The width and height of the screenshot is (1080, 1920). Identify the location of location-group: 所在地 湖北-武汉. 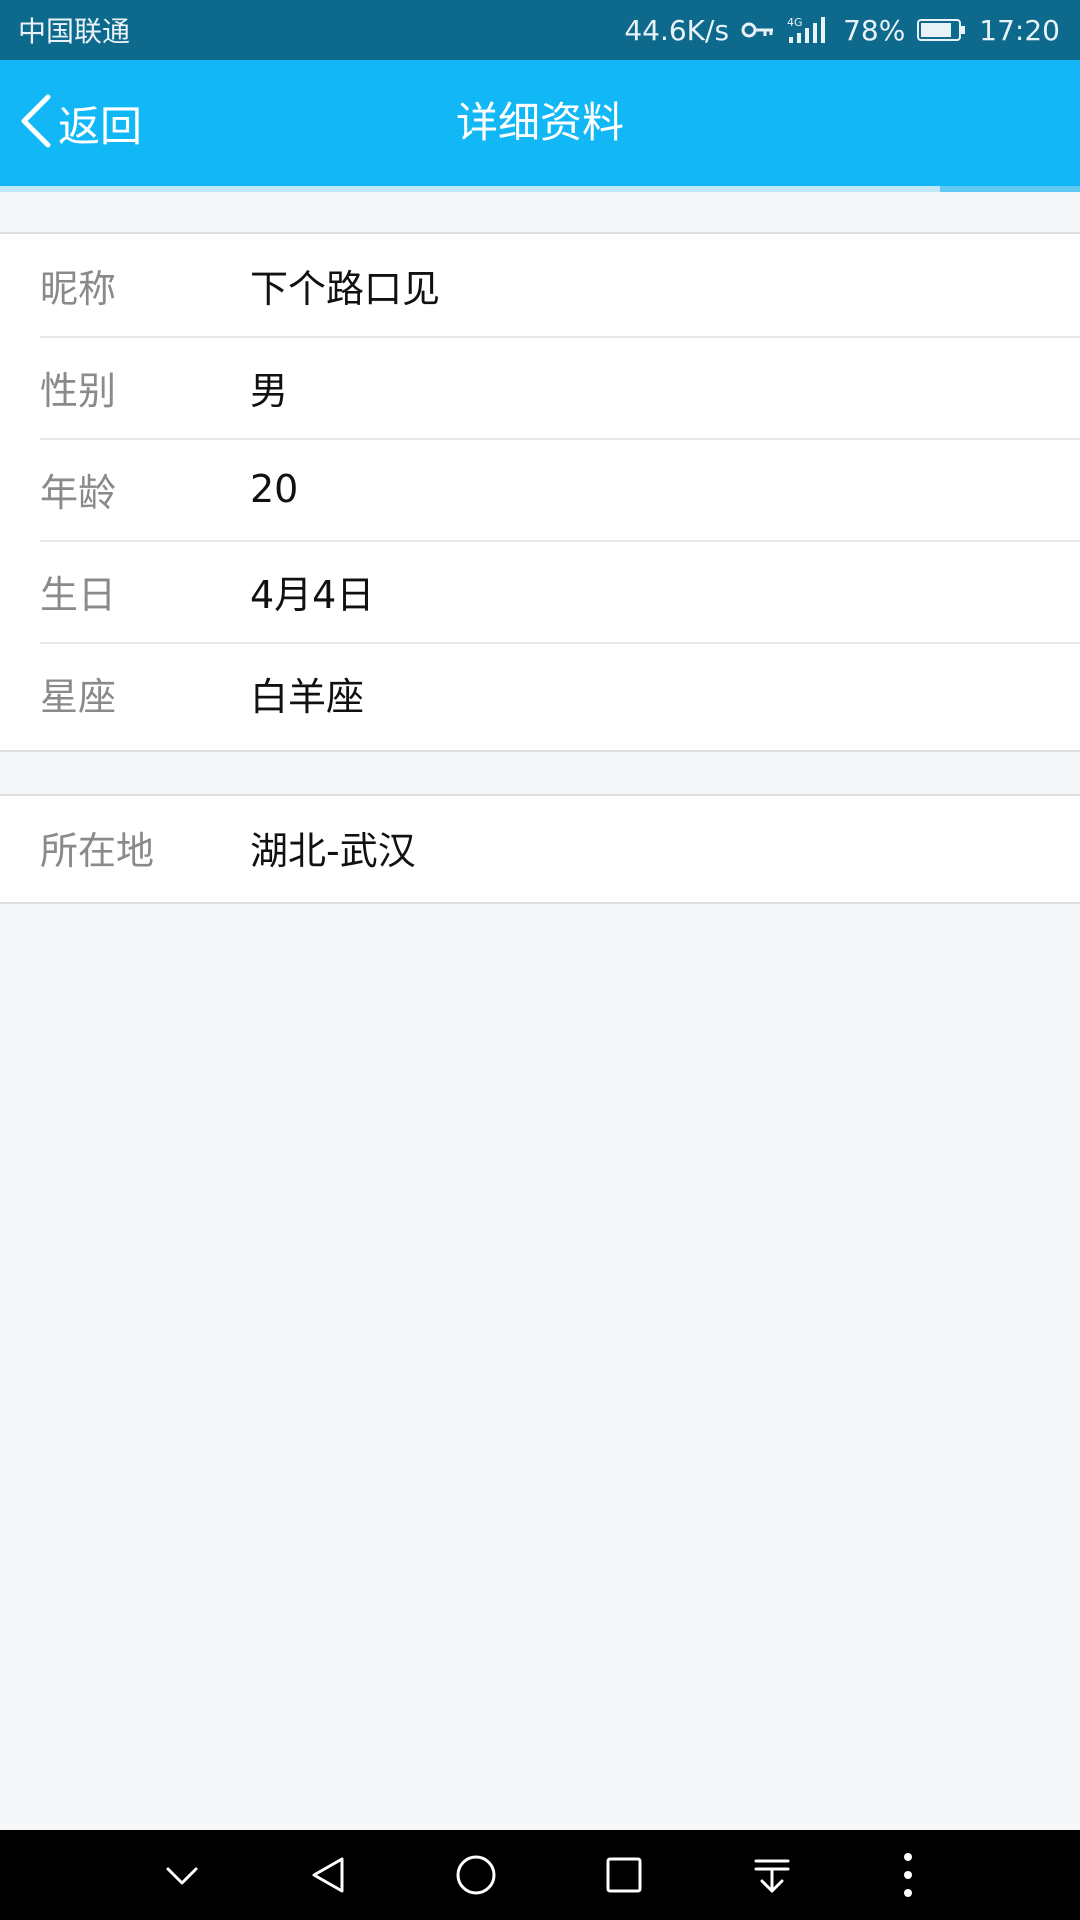
(540, 849).